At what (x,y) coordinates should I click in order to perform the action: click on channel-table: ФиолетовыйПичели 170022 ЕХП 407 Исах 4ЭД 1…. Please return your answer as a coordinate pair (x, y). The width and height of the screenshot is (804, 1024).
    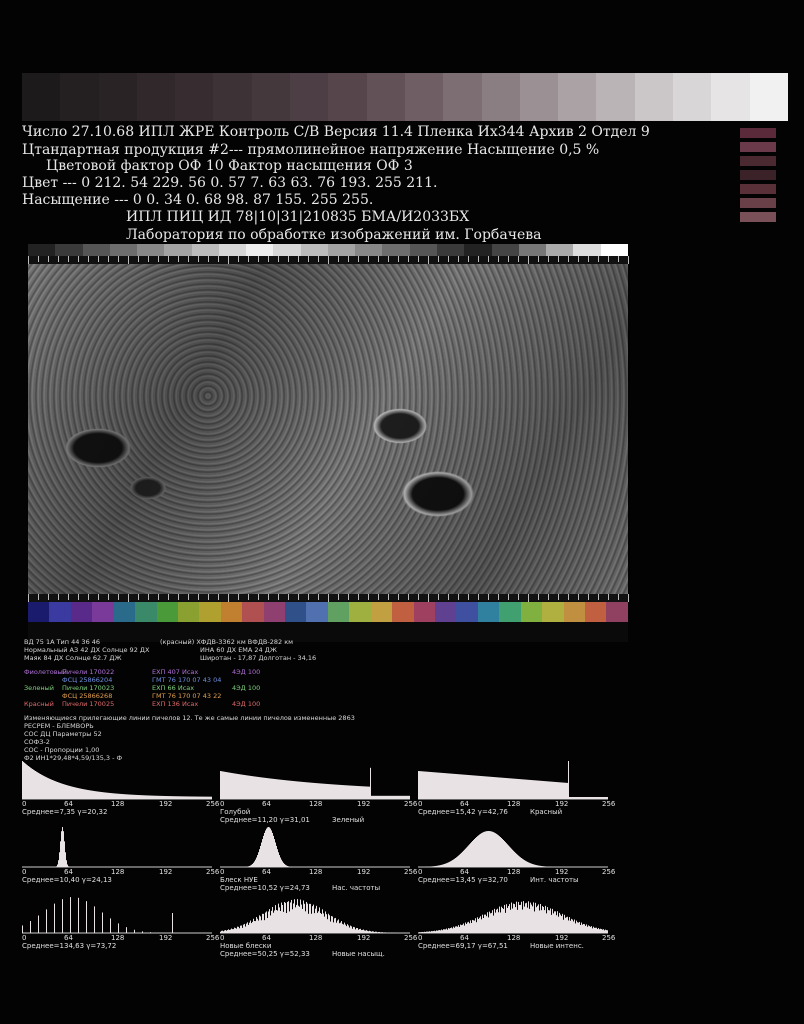
    Looking at the image, I should click on (142, 688).